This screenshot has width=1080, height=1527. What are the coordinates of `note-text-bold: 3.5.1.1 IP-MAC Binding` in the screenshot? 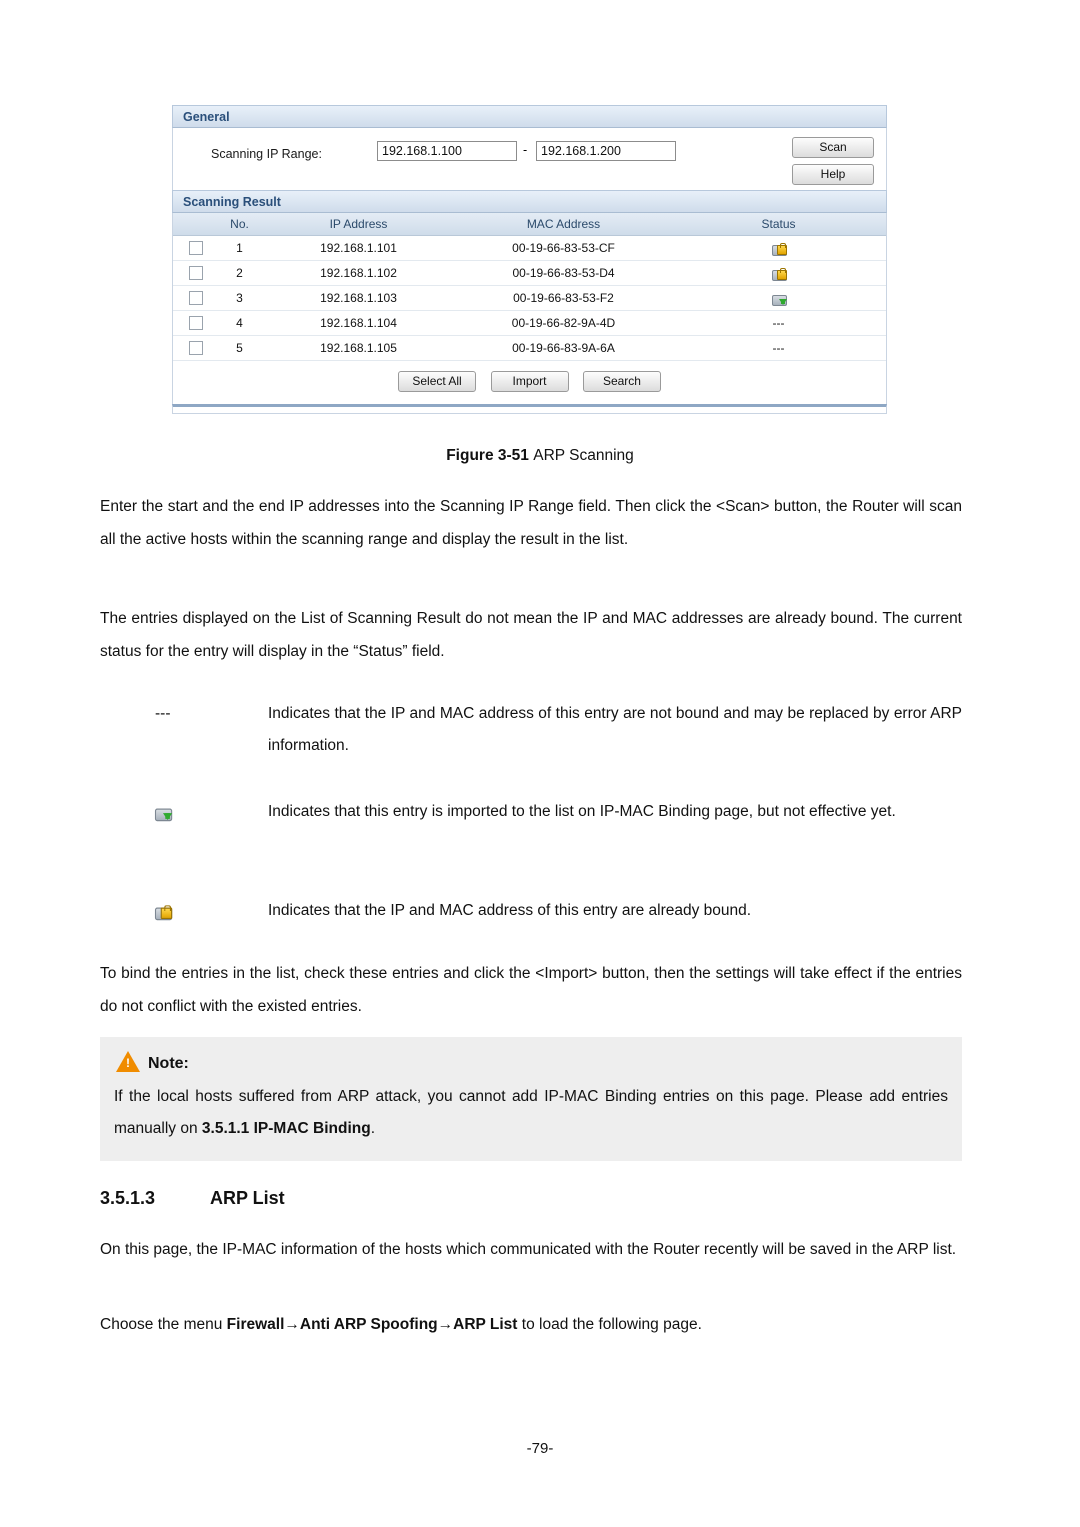 It's located at (286, 1128).